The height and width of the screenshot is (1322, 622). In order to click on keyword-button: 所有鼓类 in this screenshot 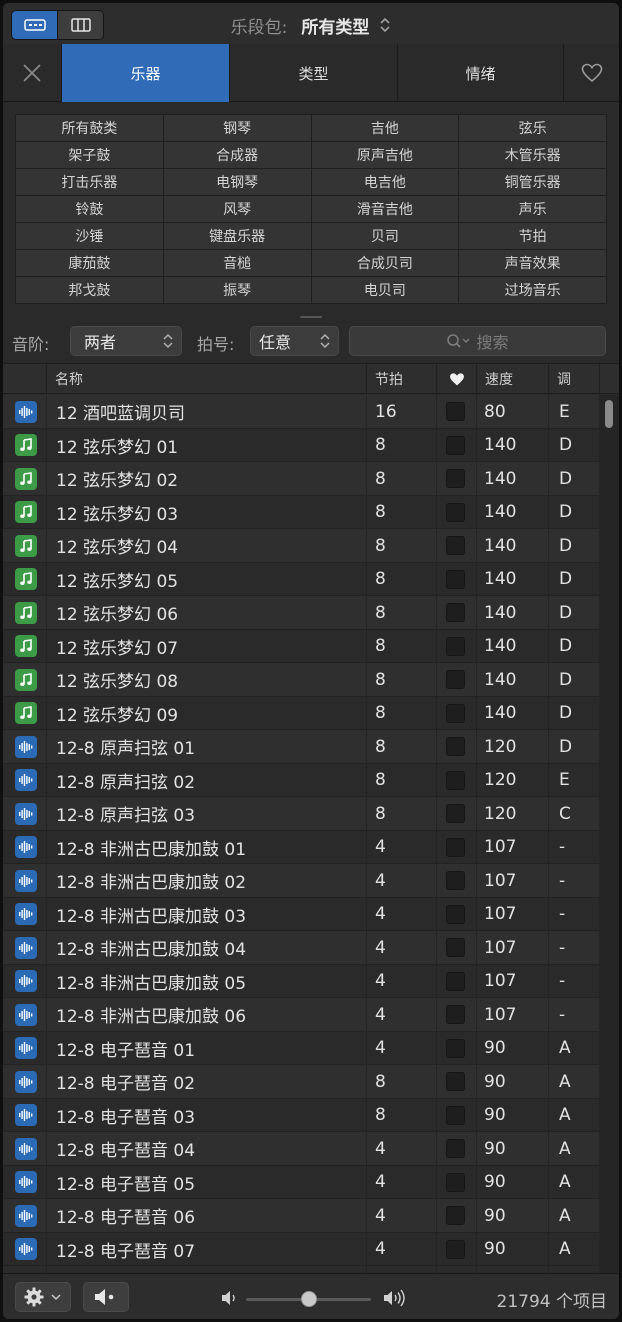, I will do `click(89, 128)`.